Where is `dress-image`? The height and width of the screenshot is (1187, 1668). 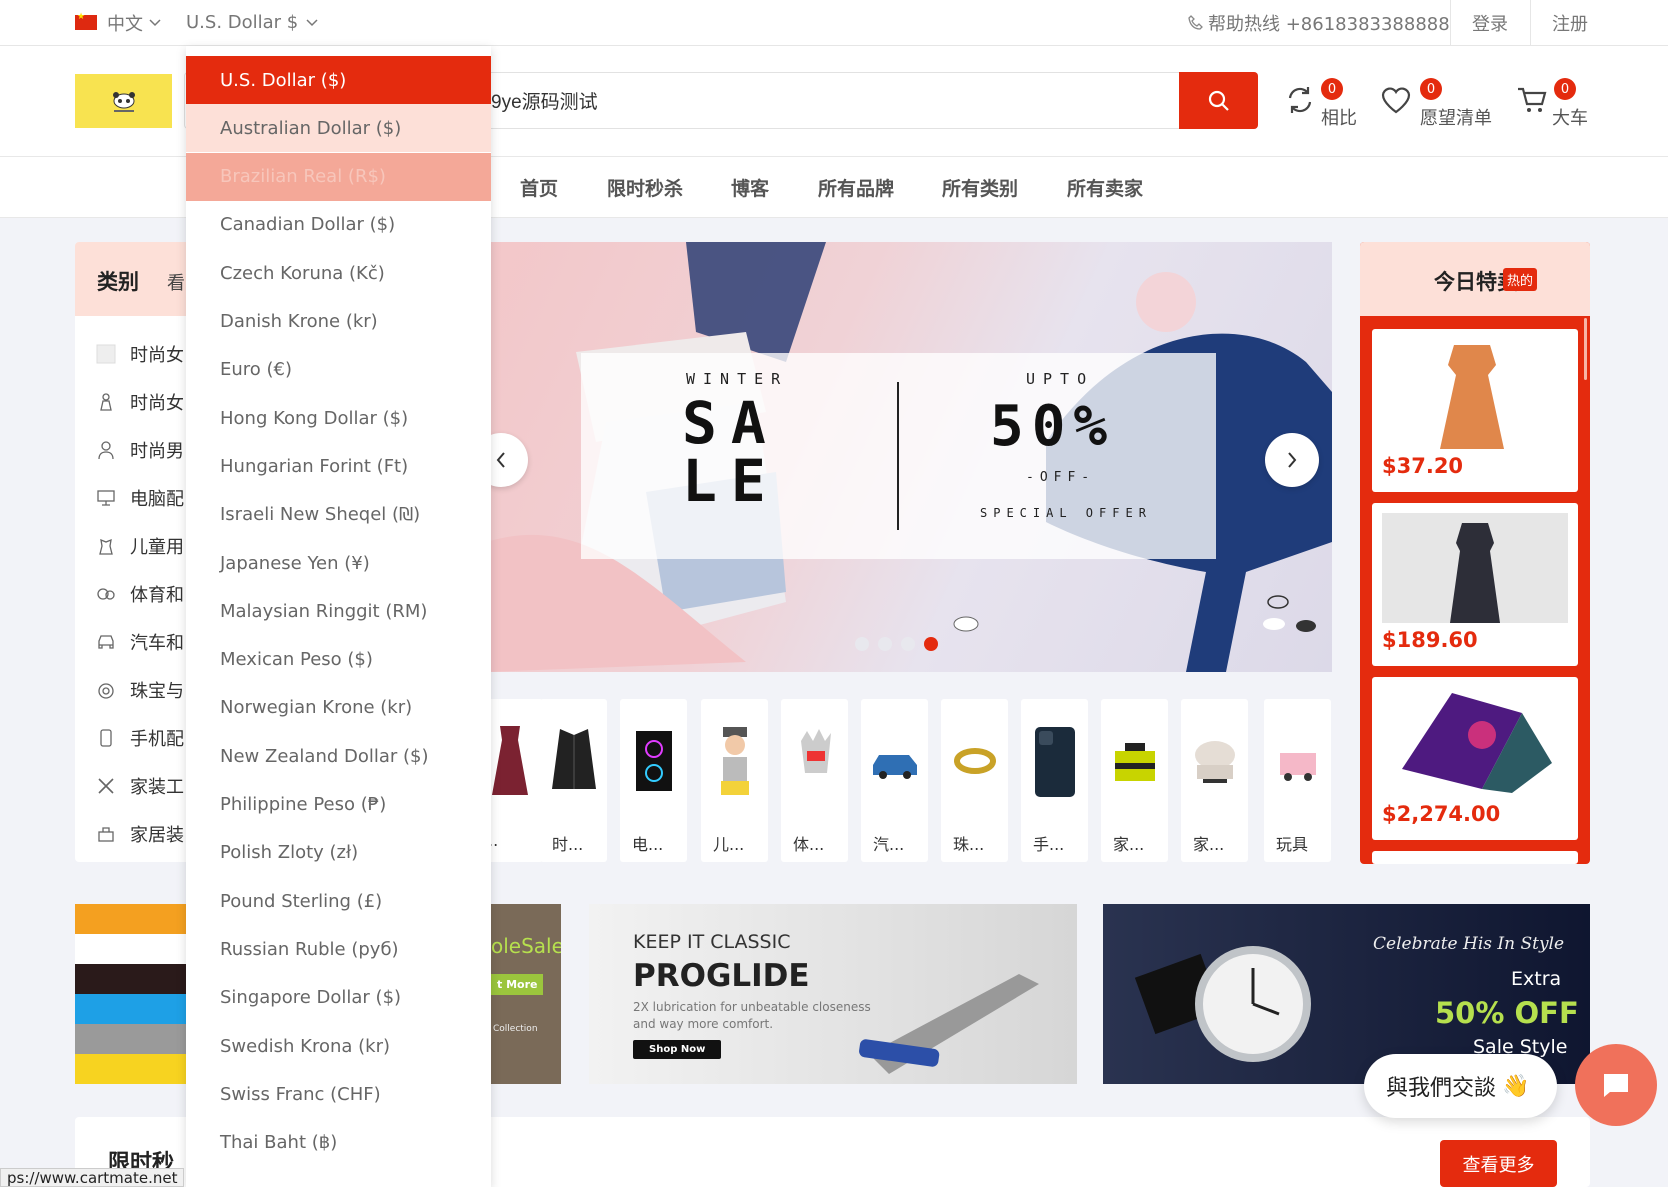
dress-image is located at coordinates (510, 760).